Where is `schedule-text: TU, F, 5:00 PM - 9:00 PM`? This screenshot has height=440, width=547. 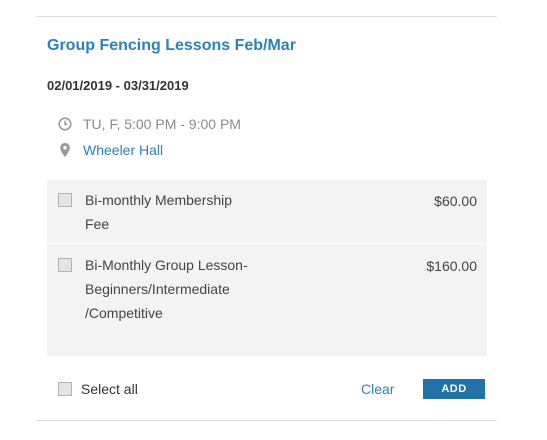 schedule-text: TU, F, 5:00 PM - 9:00 PM is located at coordinates (162, 124).